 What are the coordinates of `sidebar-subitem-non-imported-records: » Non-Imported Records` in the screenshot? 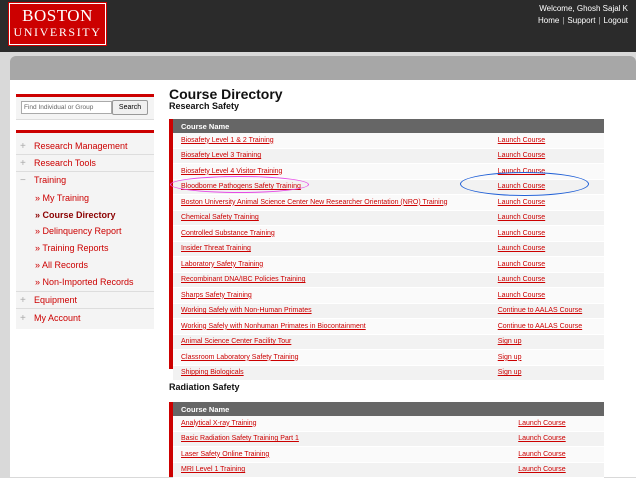 It's located at (84, 282).